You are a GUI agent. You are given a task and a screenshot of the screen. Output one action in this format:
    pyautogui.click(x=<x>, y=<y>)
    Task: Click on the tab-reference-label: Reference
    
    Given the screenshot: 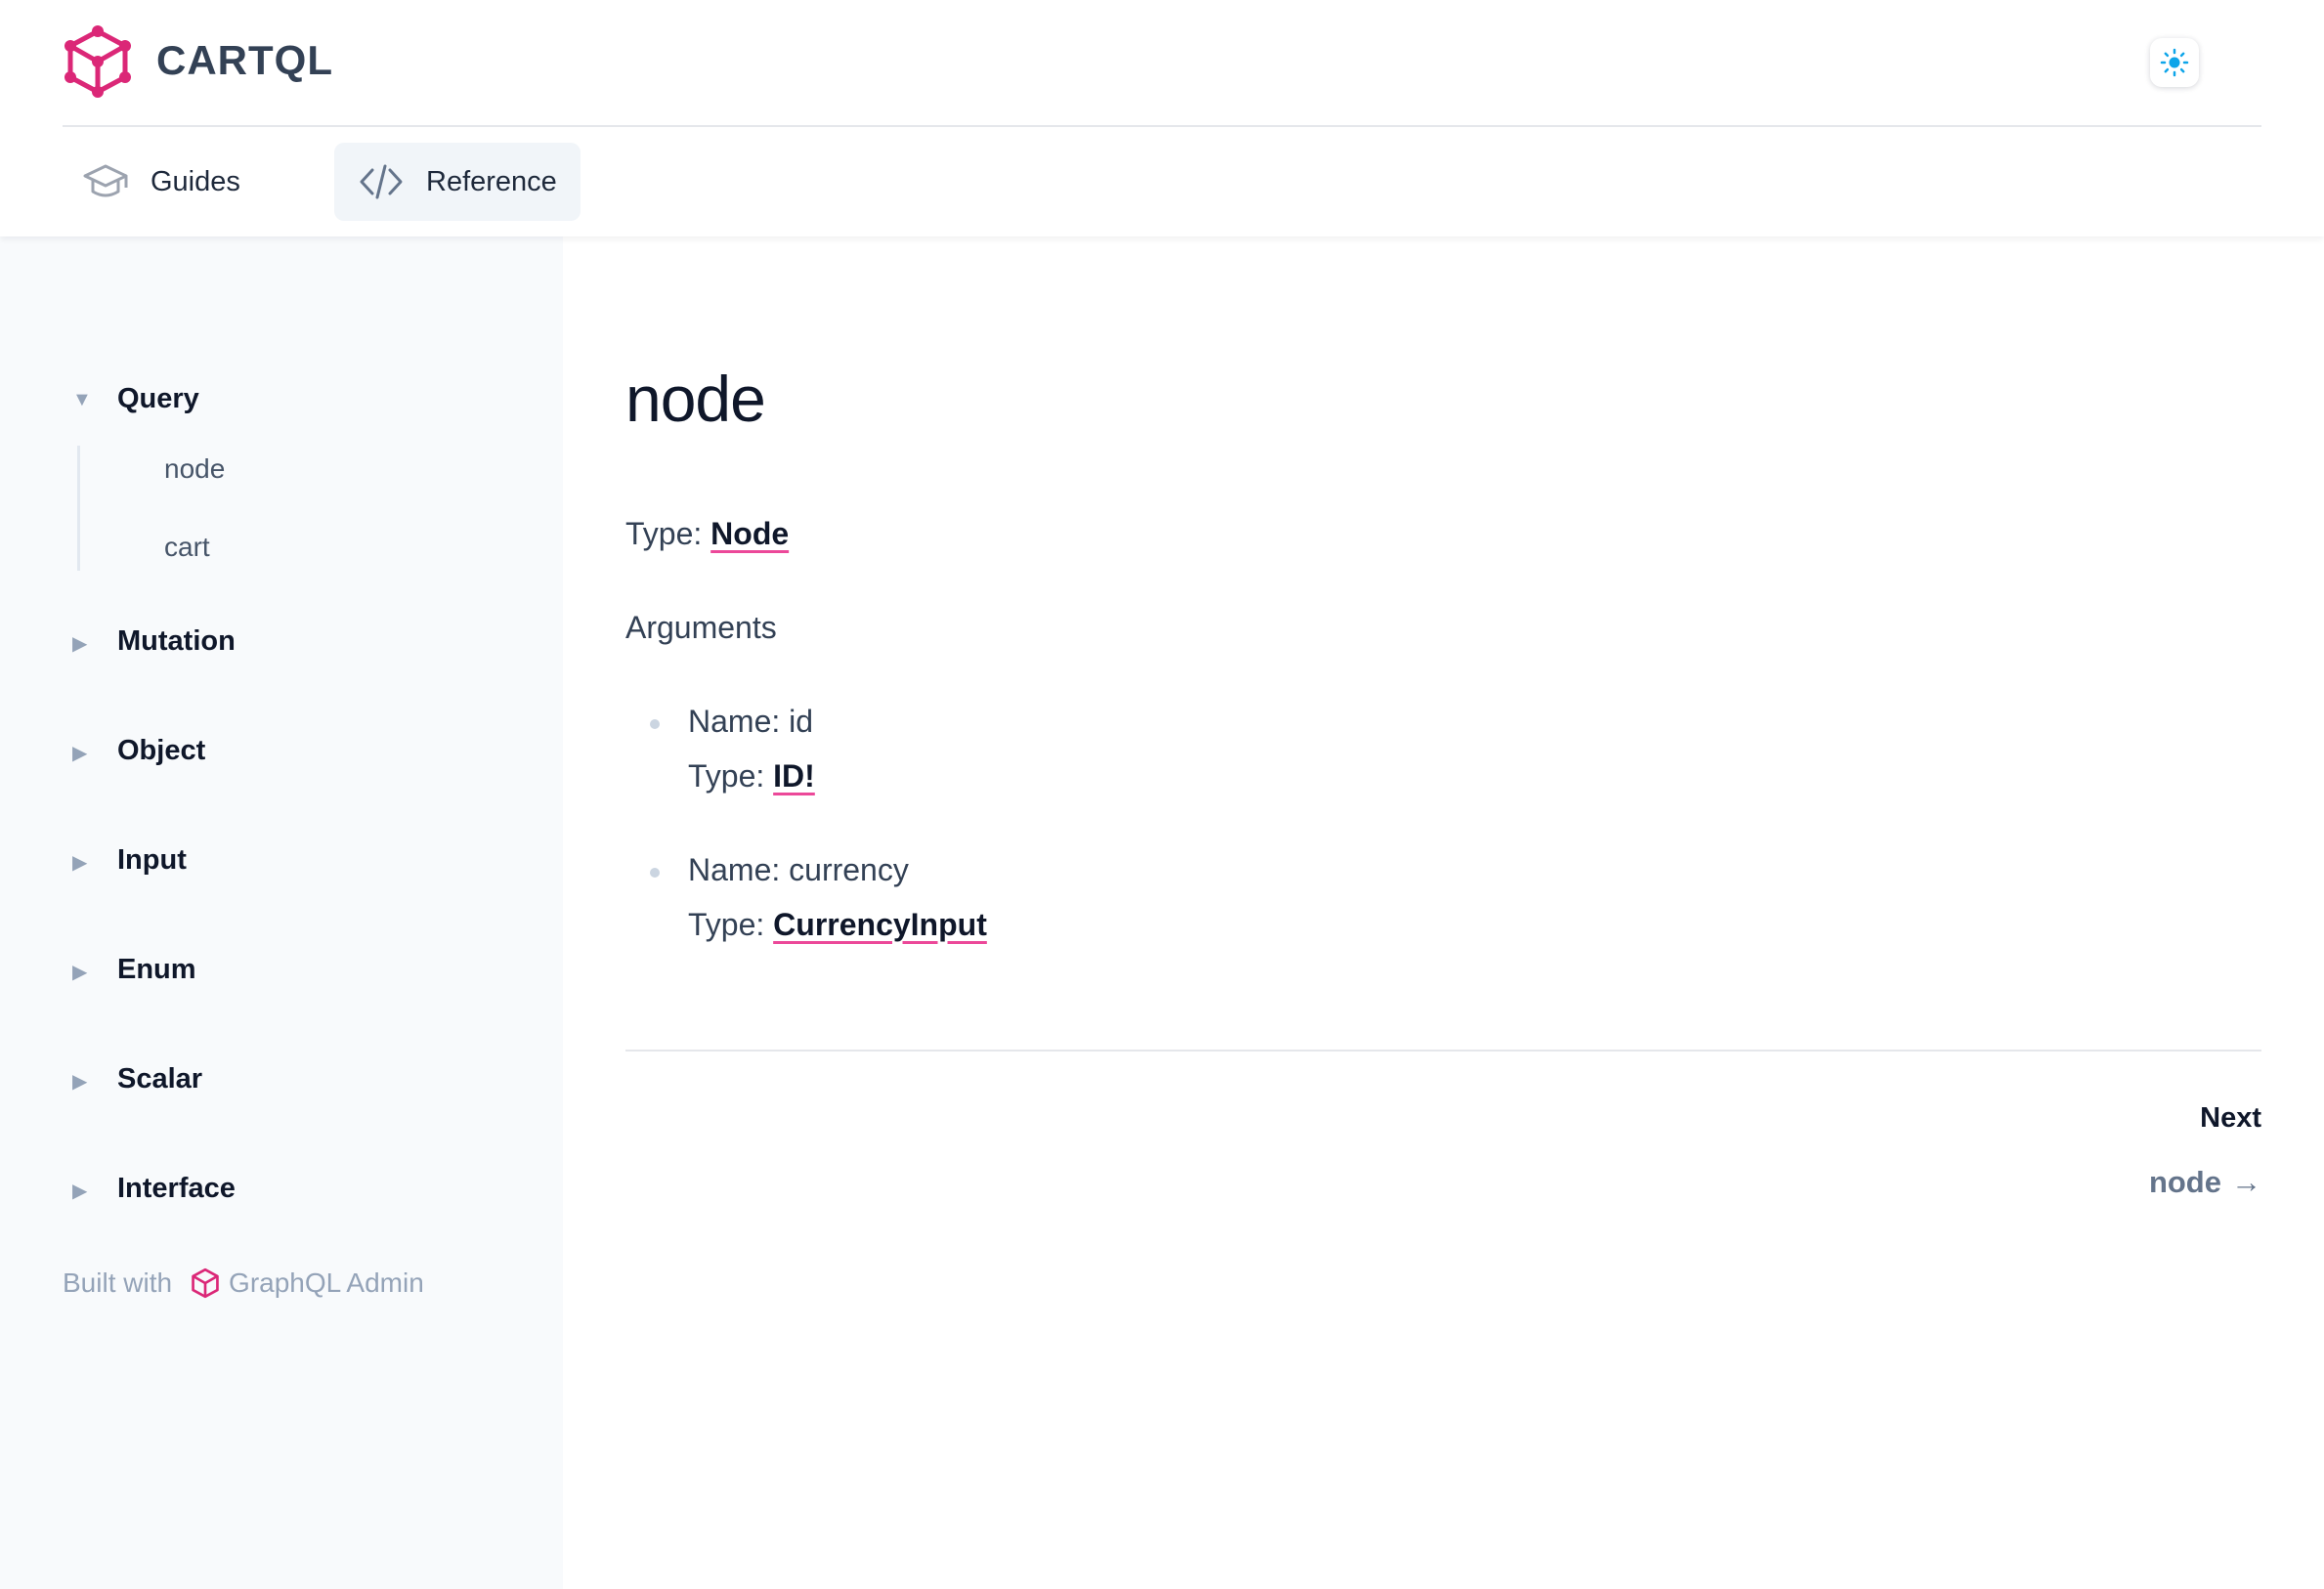 What is the action you would take?
    pyautogui.click(x=491, y=181)
    